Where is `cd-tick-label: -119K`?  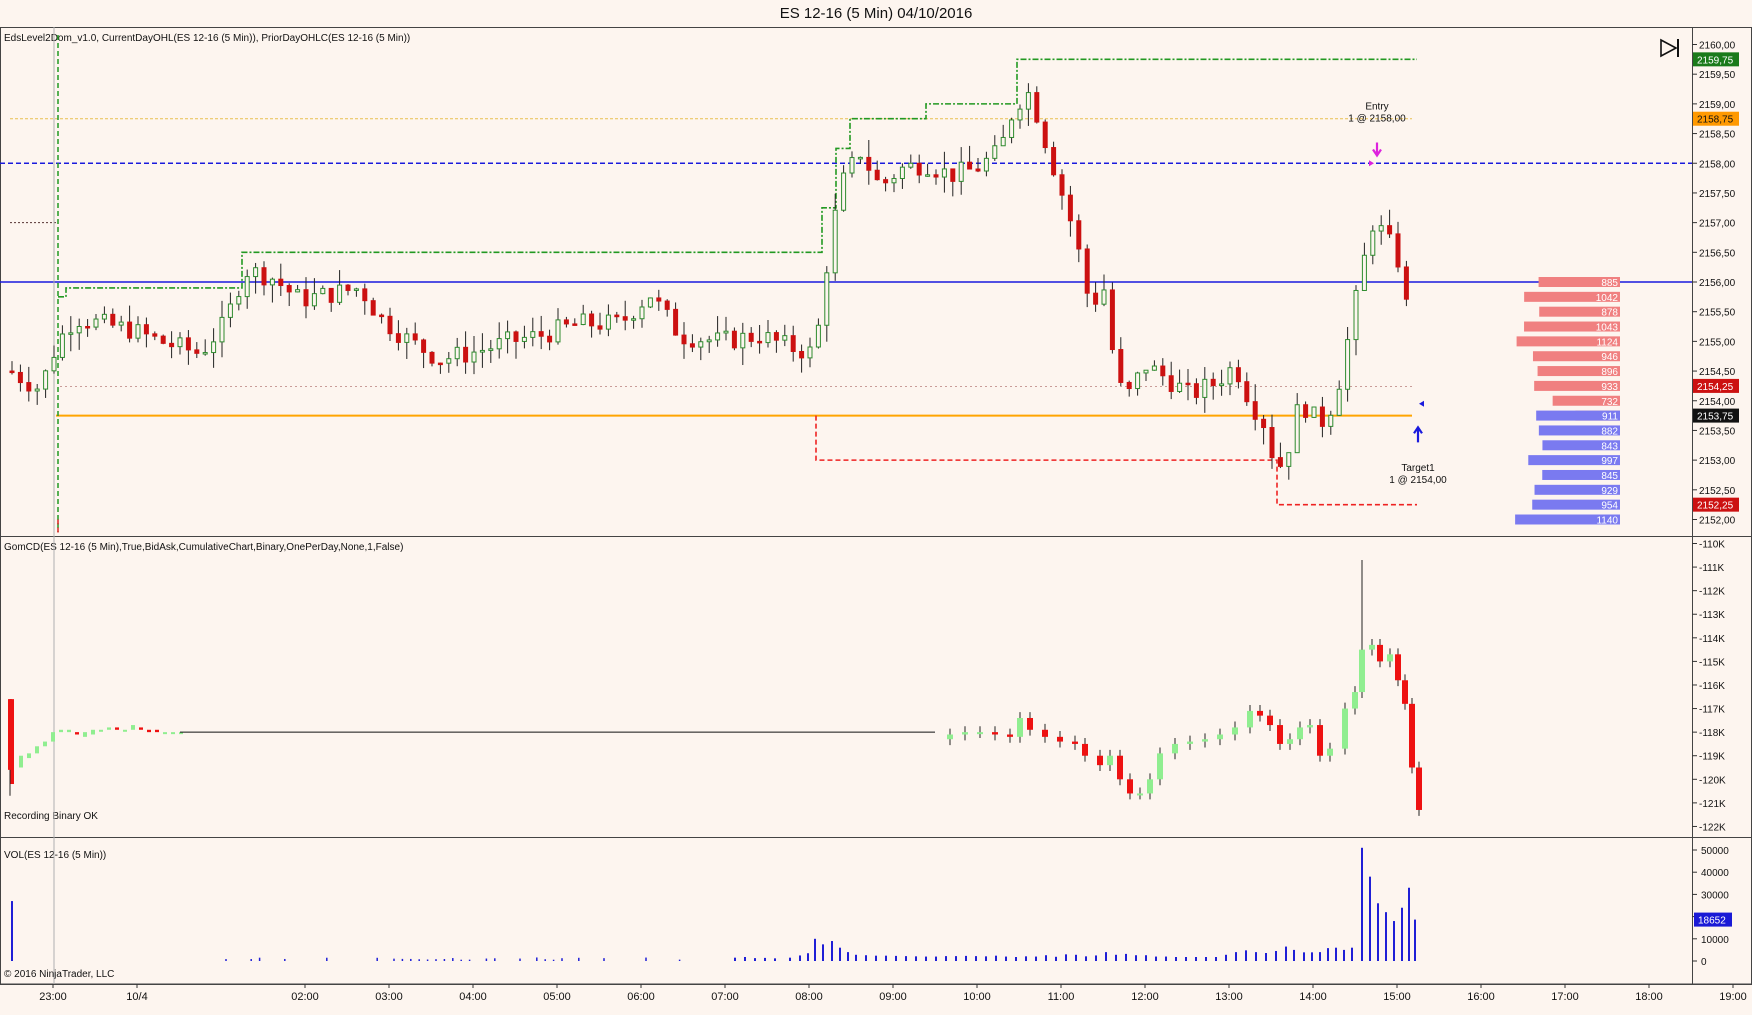
cd-tick-label: -119K is located at coordinates (1712, 757).